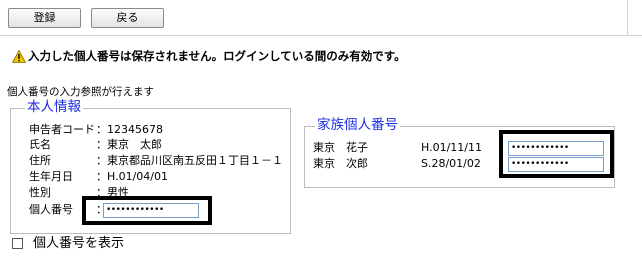  What do you see at coordinates (62, 129) in the screenshot?
I see `declarant-code-label: 申告者コード` at bounding box center [62, 129].